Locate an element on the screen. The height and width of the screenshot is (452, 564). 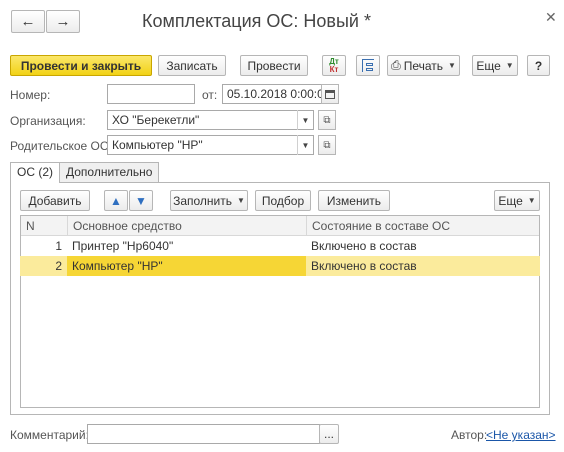
post-button: Провести is located at coordinates (274, 65).